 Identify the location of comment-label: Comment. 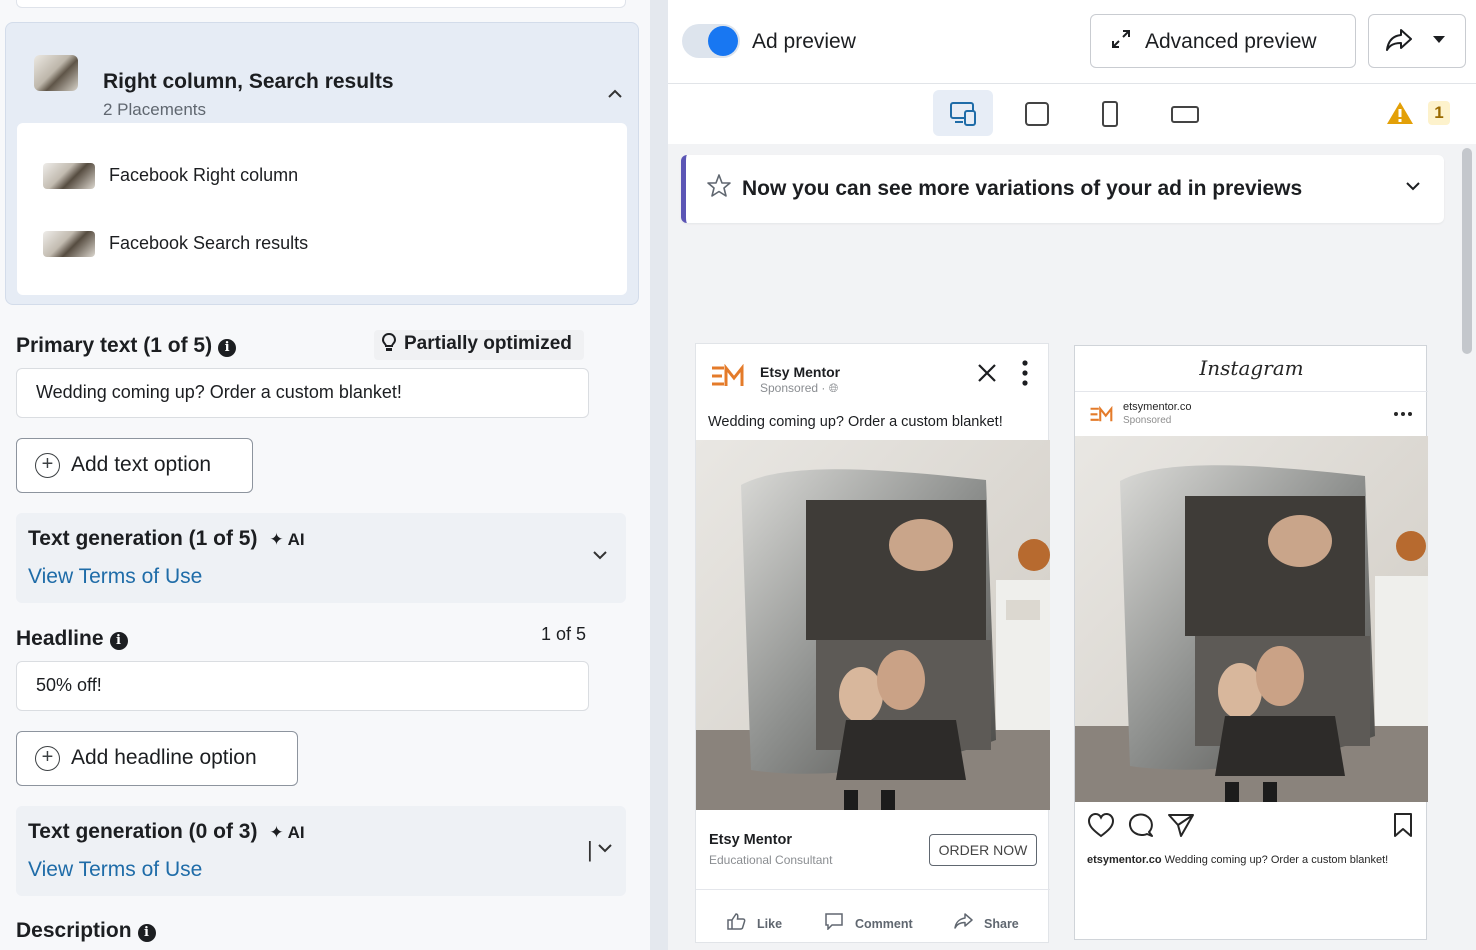
(884, 924).